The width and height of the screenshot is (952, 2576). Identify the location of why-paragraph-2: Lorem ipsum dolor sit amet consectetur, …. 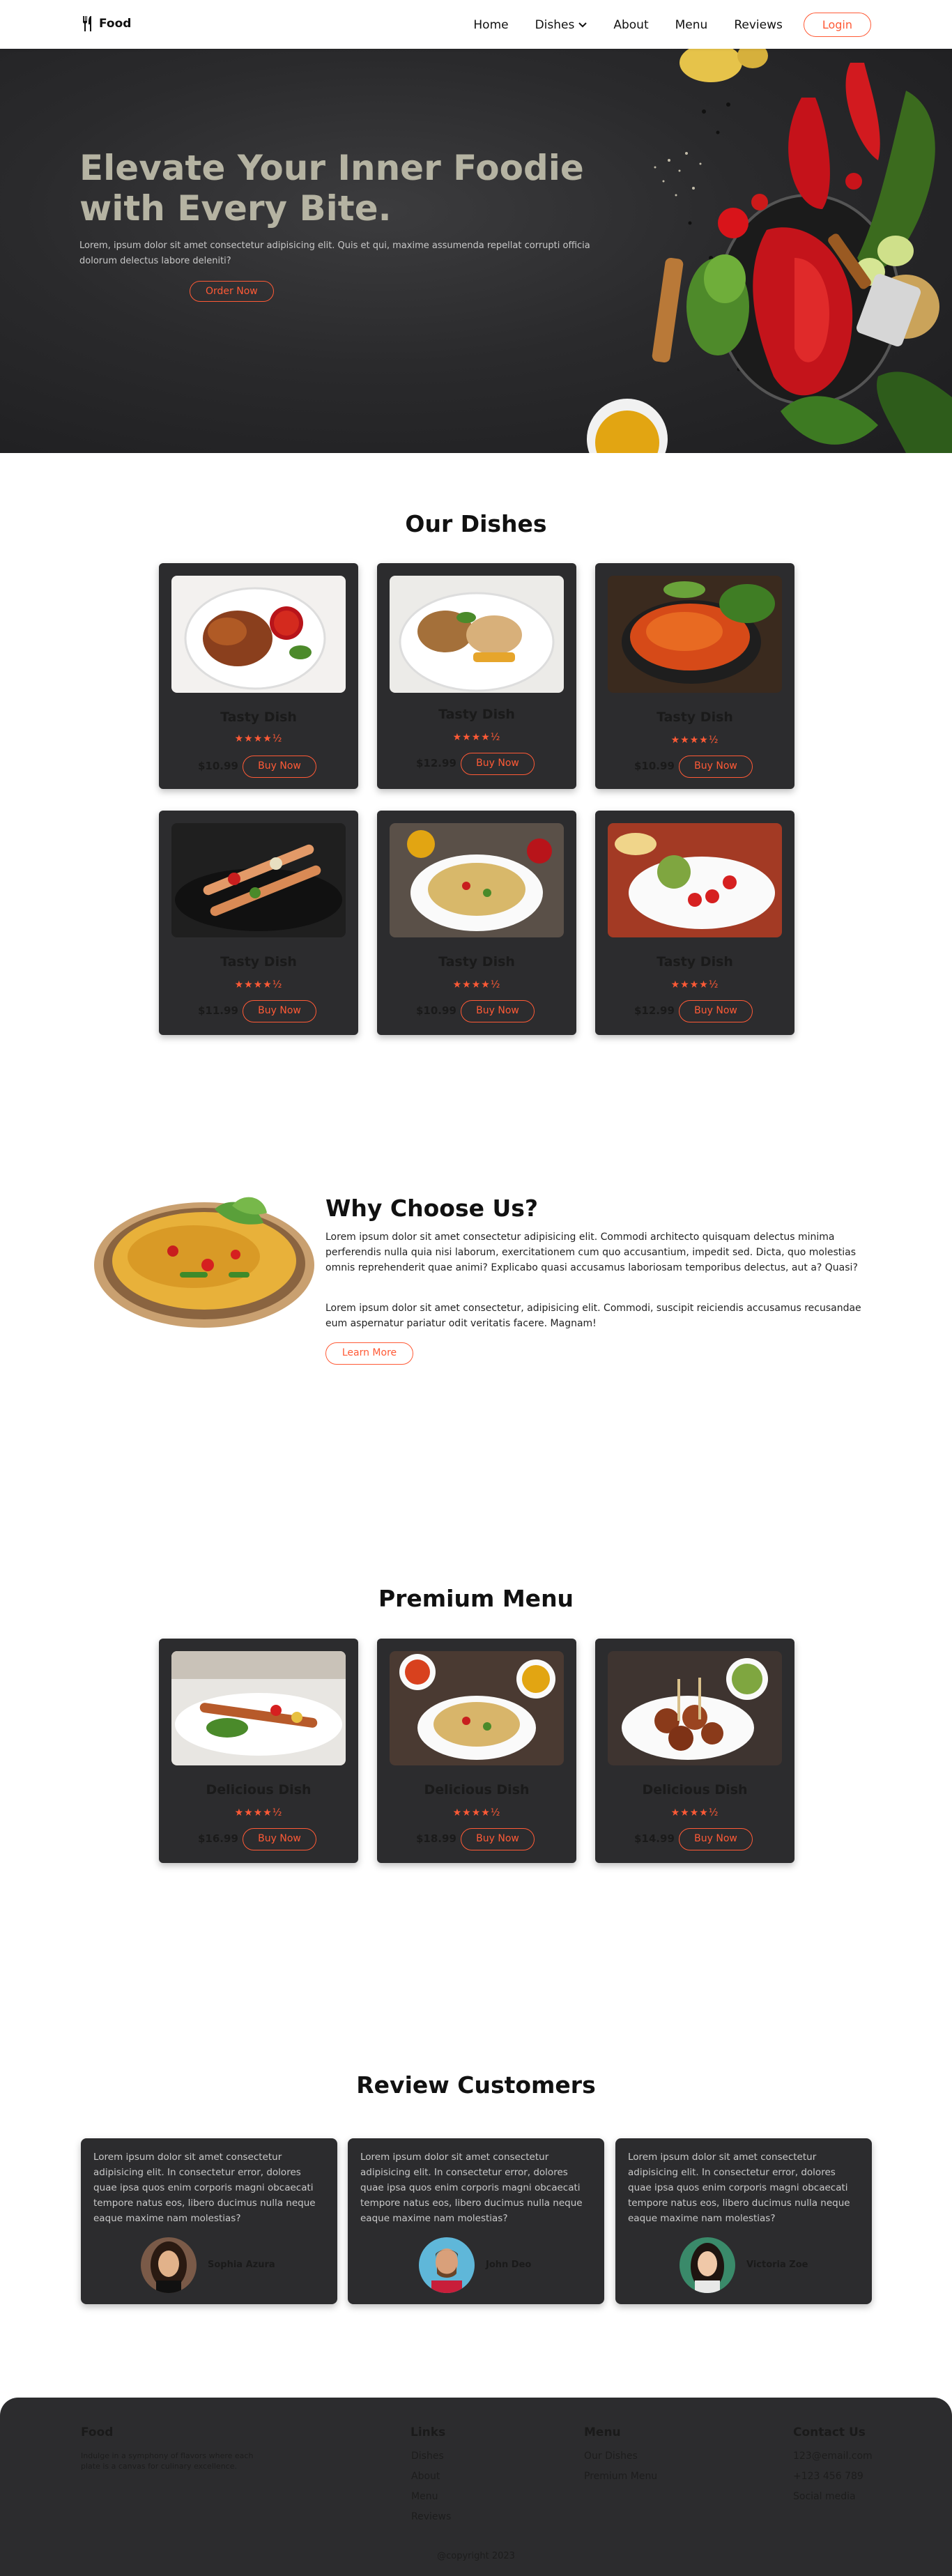
(593, 1316).